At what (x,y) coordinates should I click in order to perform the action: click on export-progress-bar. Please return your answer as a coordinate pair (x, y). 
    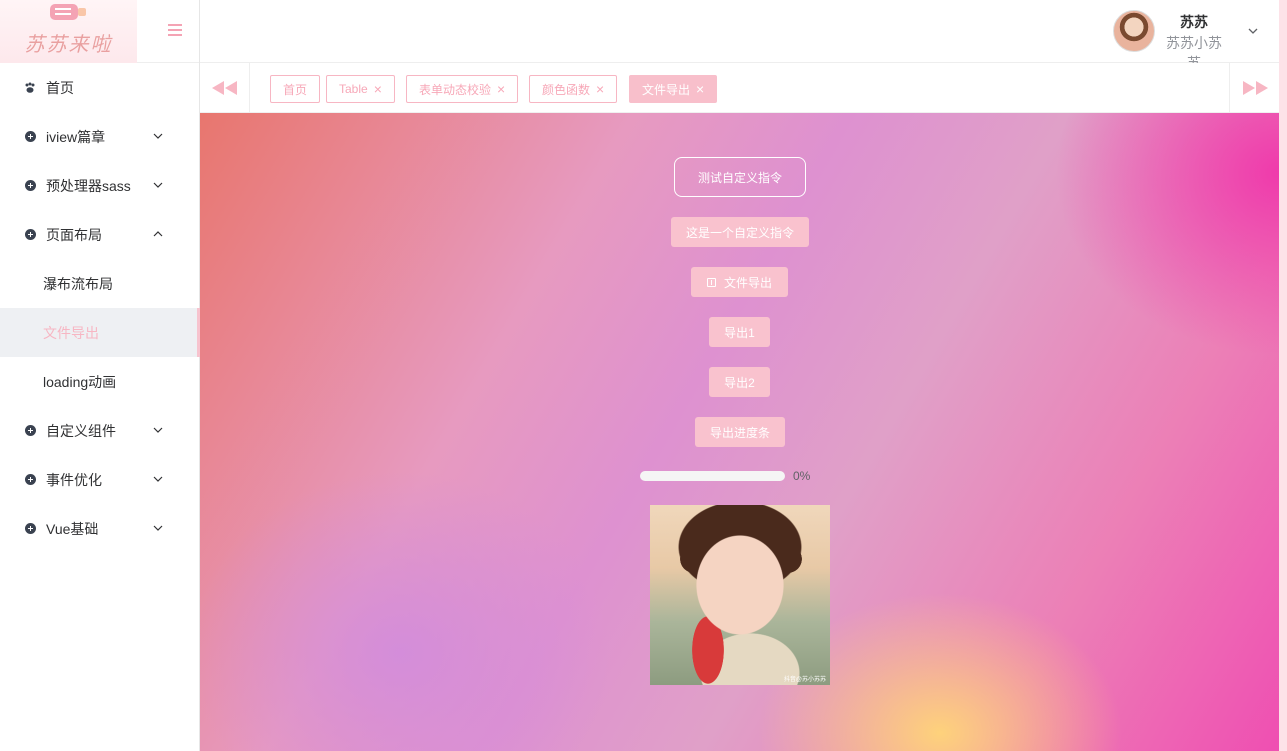
    Looking at the image, I should click on (712, 476).